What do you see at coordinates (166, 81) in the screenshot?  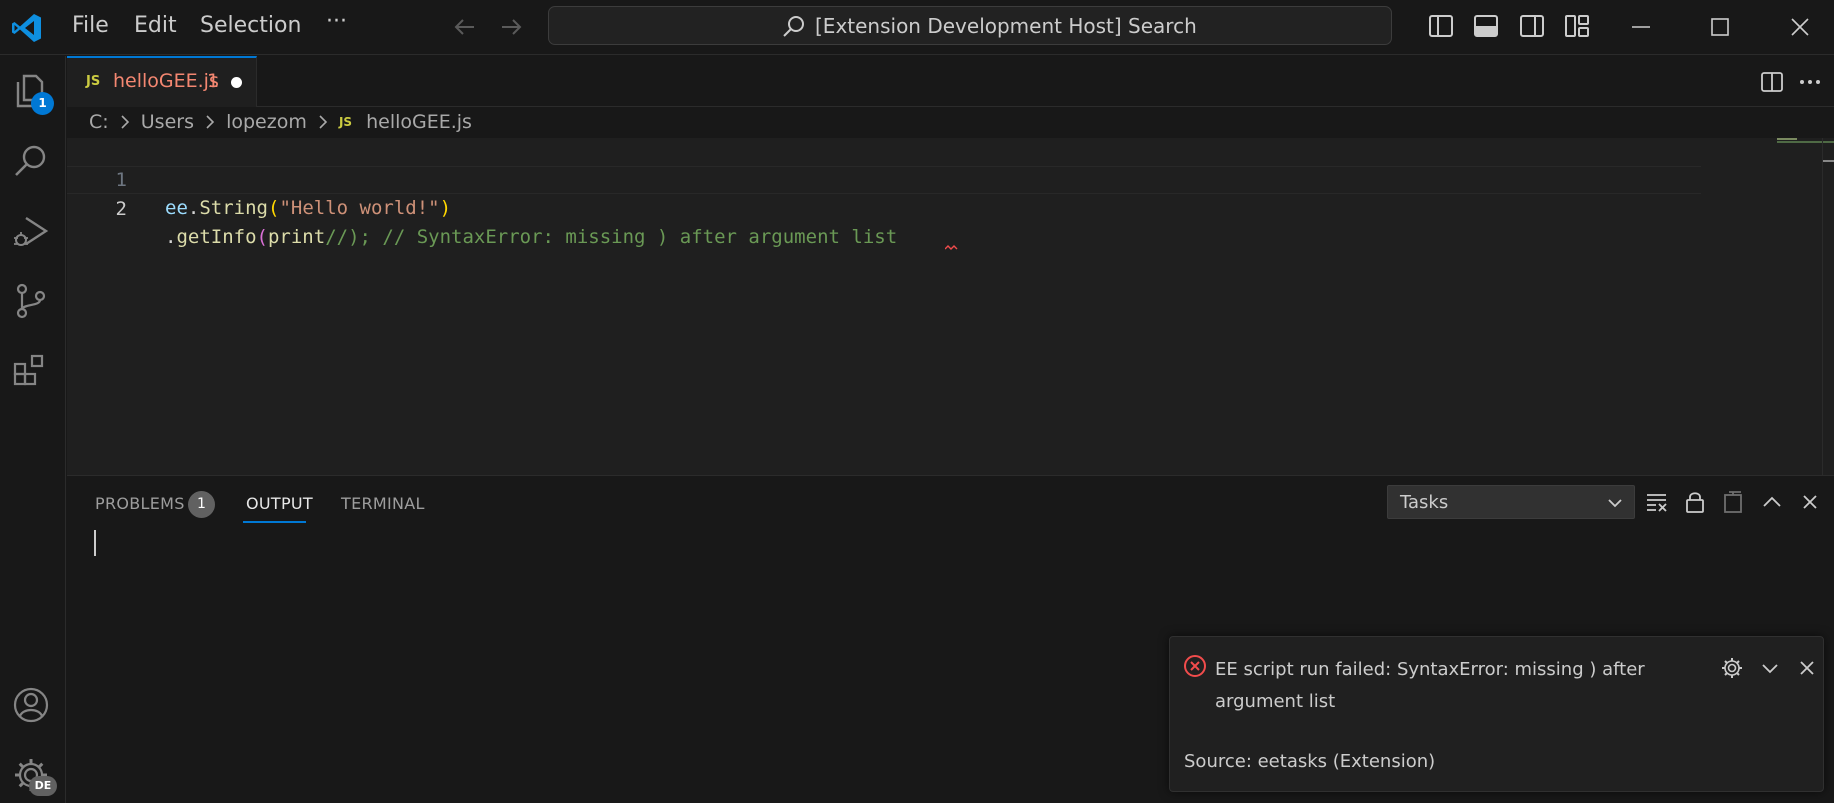 I see `tab-filename: helloGEE.js` at bounding box center [166, 81].